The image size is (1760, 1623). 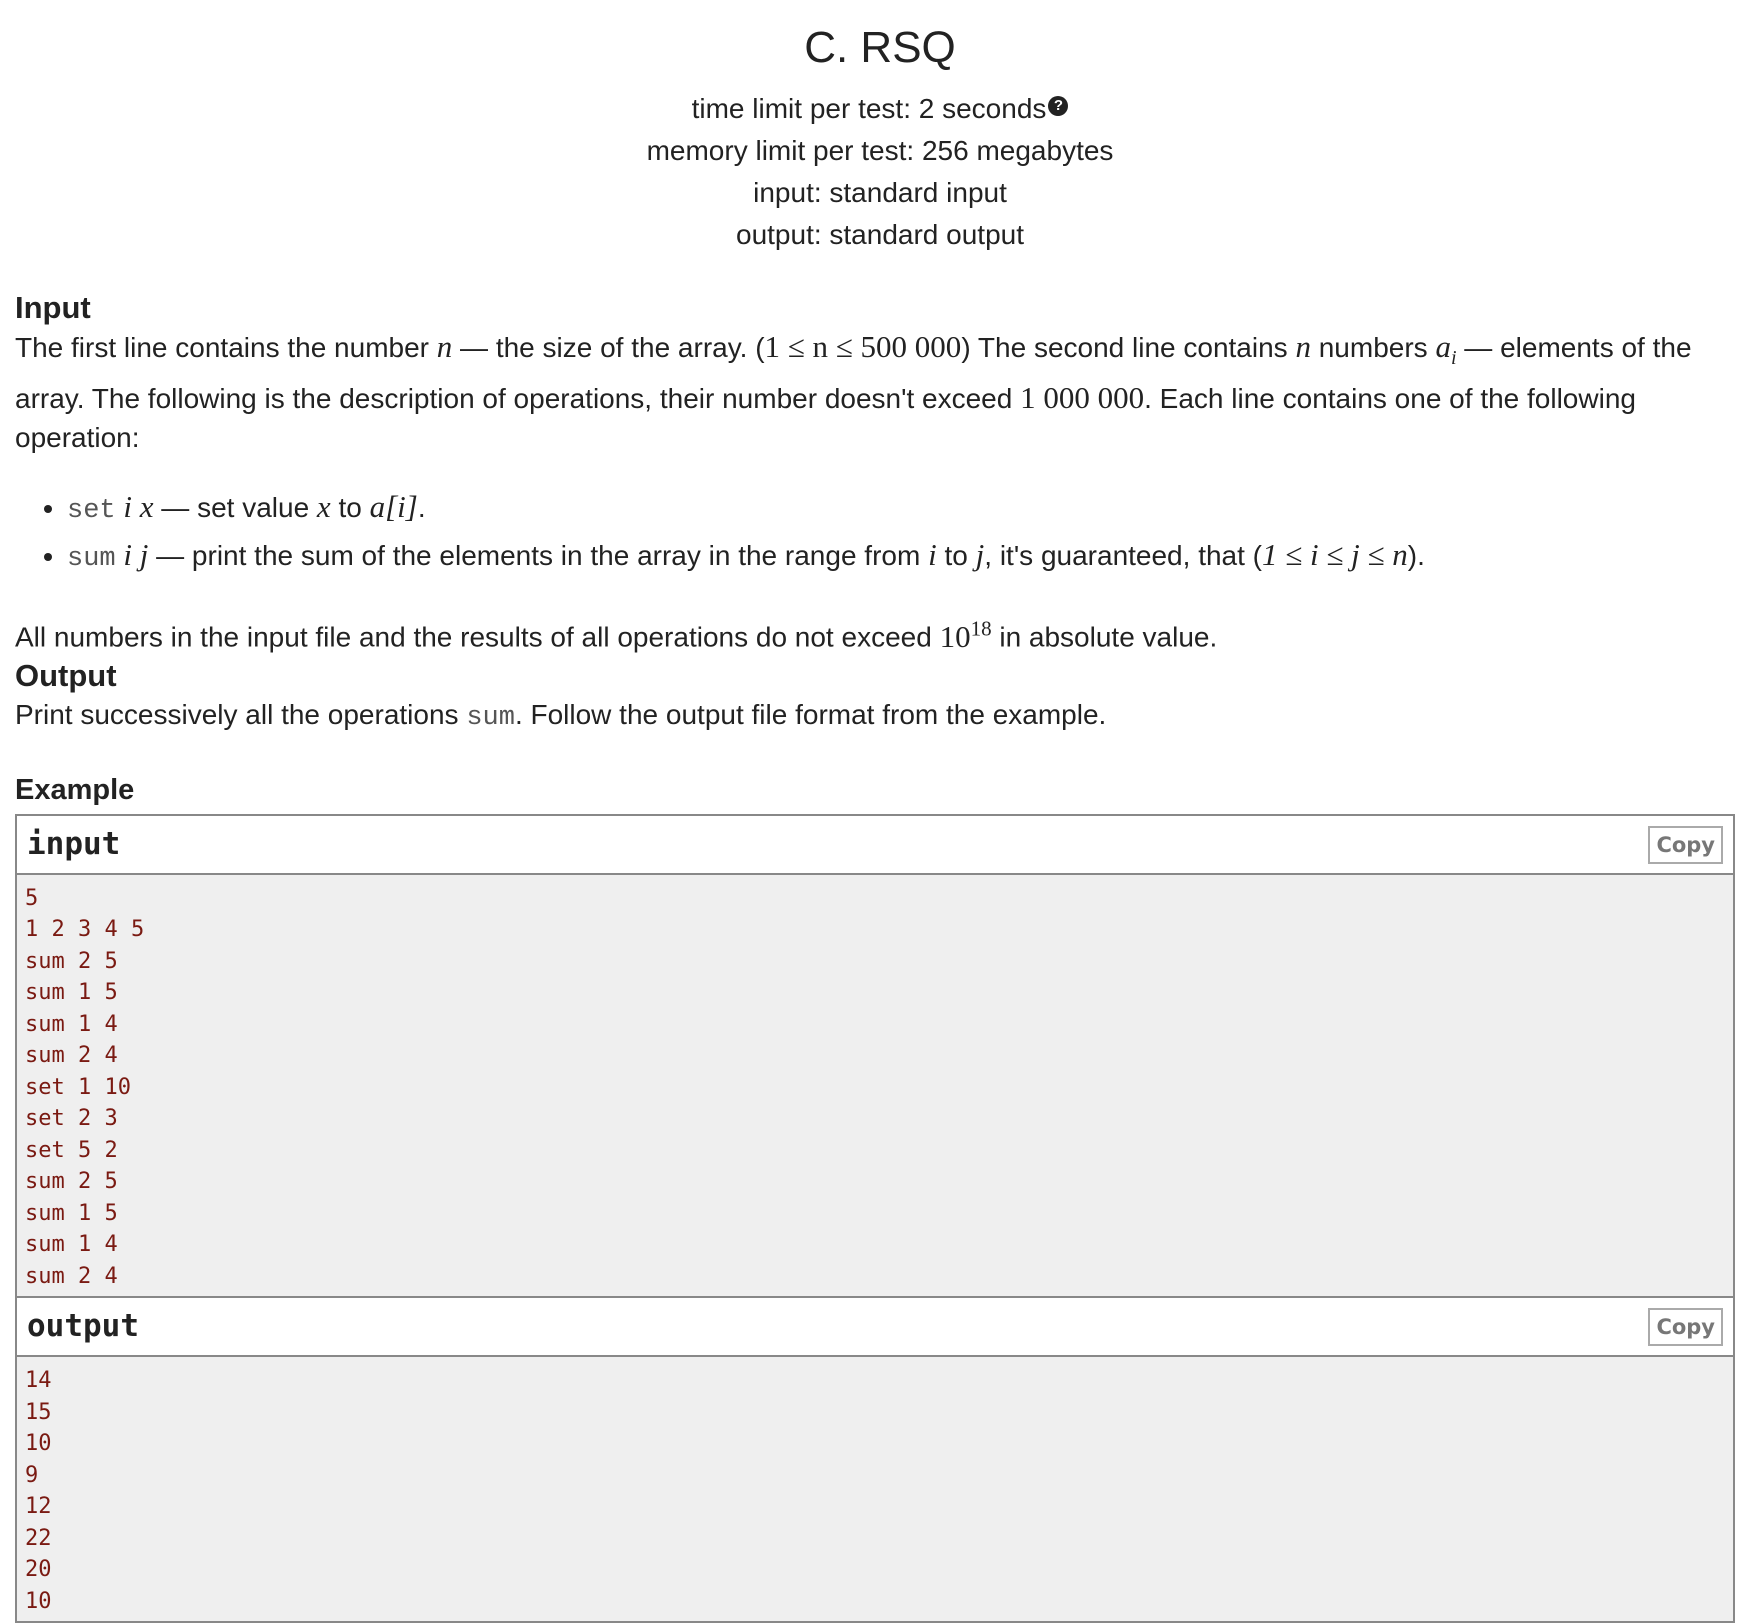 What do you see at coordinates (38, 1570) in the screenshot?
I see `sample-output-line: 20` at bounding box center [38, 1570].